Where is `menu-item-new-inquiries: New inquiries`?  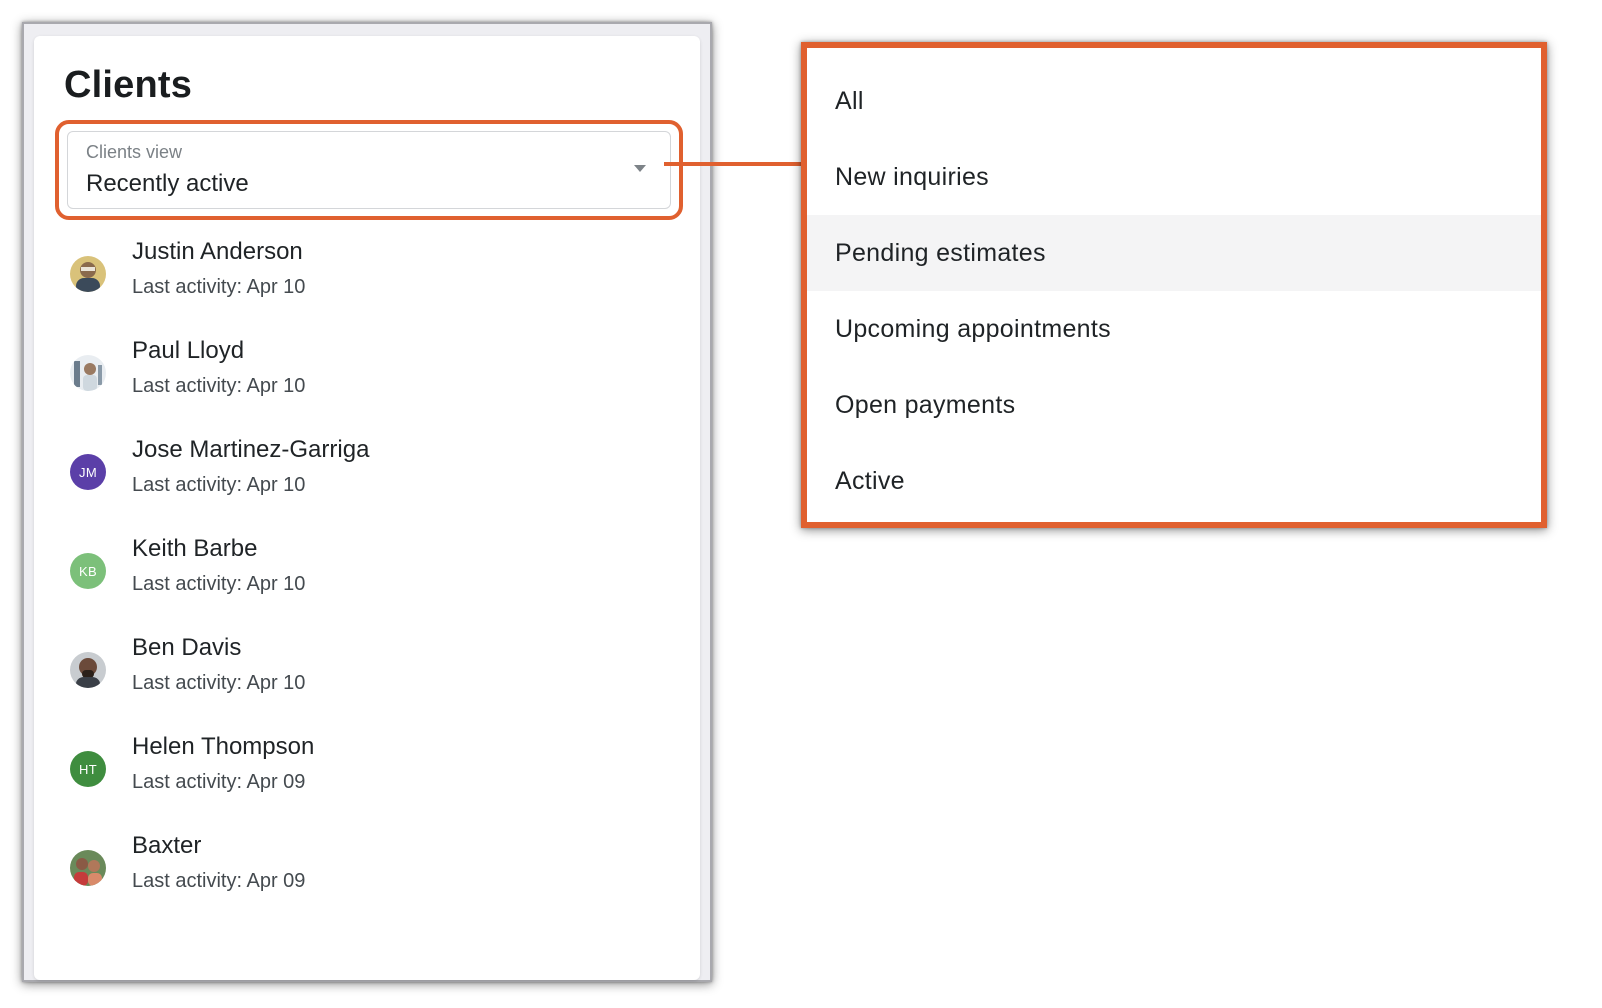 menu-item-new-inquiries: New inquiries is located at coordinates (1174, 177).